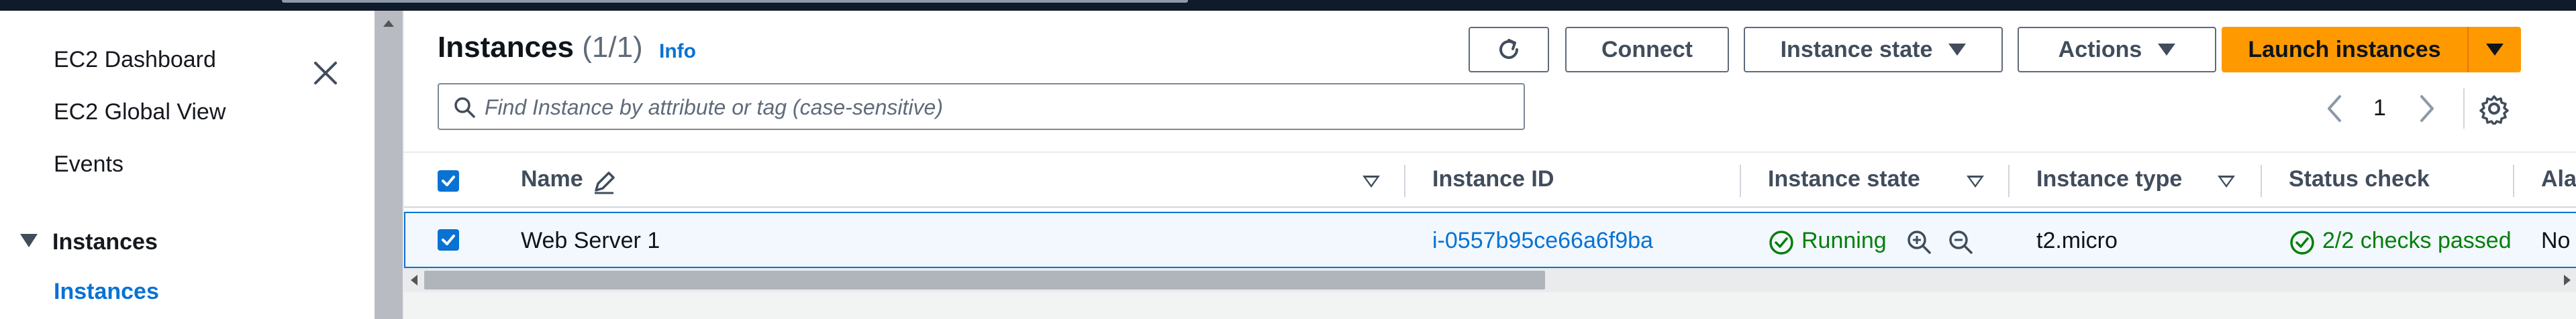 This screenshot has height=319, width=2576. I want to click on zoom-out-icon, so click(1960, 242).